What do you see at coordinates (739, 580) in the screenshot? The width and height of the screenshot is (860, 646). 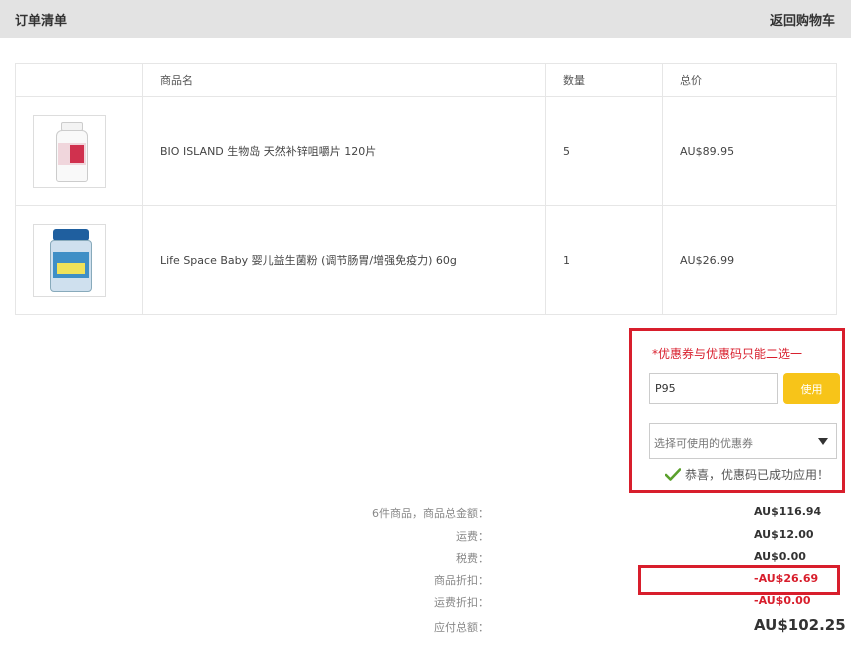 I see `discount-highlight-box` at bounding box center [739, 580].